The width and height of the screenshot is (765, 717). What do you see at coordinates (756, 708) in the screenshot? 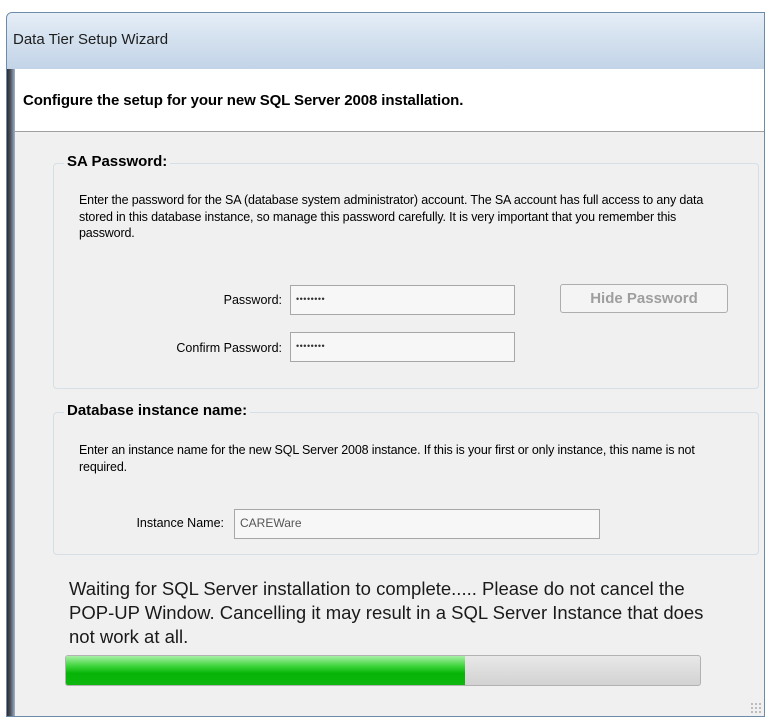
I see `resize-grip-icon` at bounding box center [756, 708].